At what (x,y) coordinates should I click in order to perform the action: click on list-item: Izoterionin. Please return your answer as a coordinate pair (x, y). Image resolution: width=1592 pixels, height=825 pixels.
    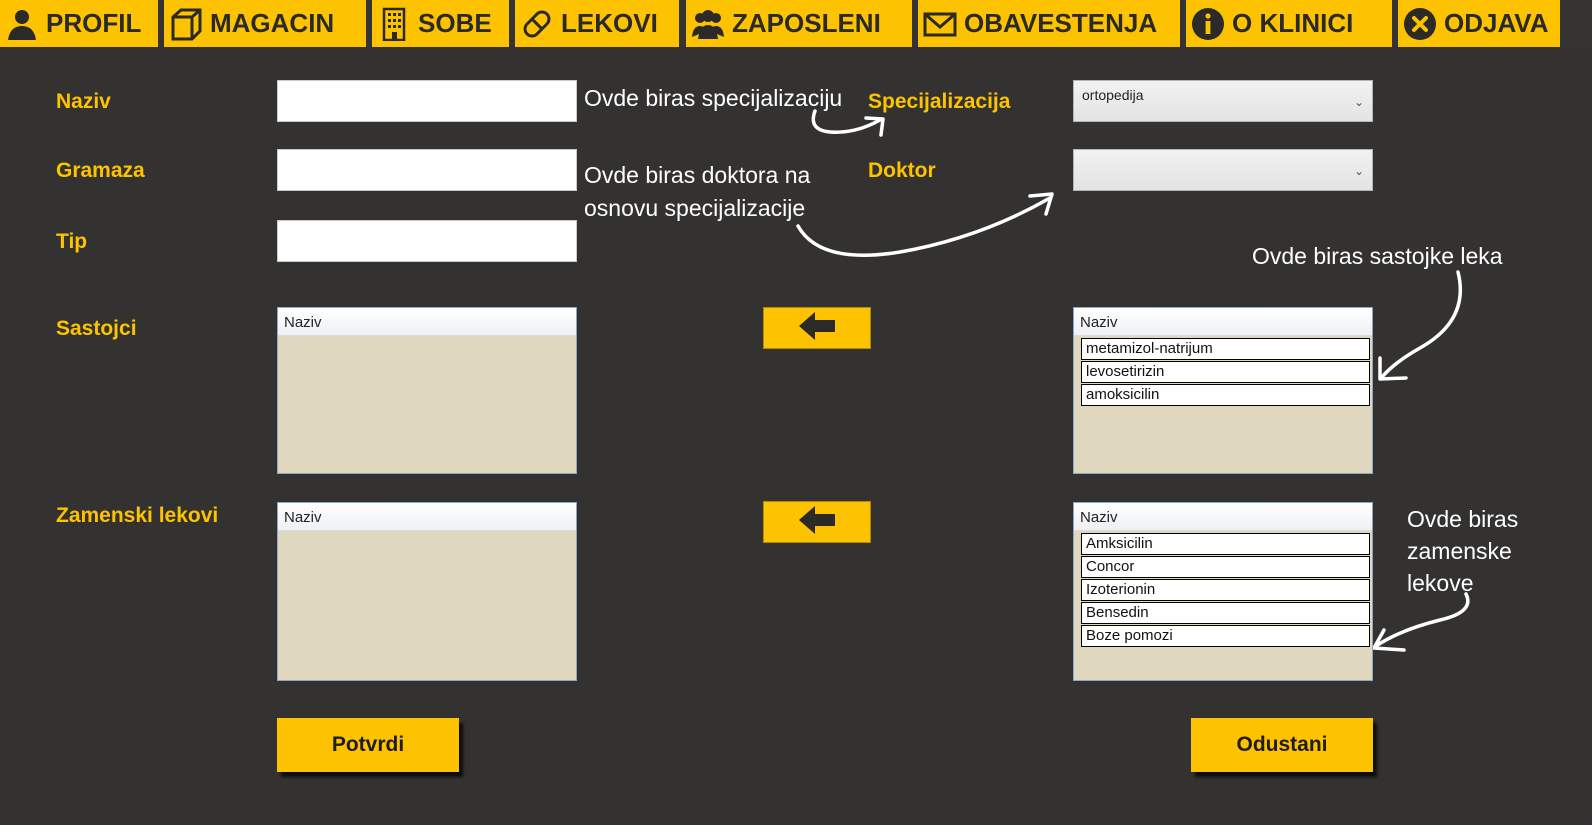
    Looking at the image, I should click on (1225, 590).